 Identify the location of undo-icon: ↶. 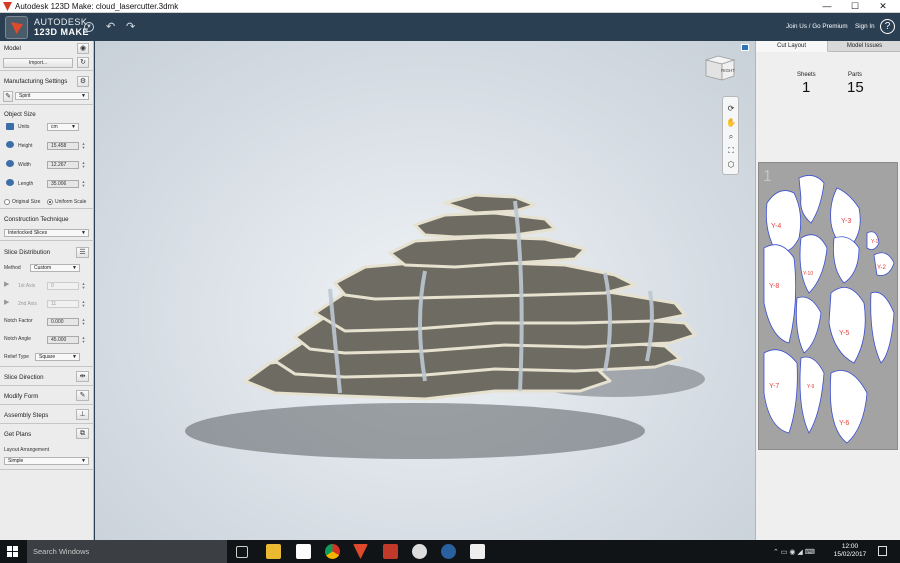
(110, 27).